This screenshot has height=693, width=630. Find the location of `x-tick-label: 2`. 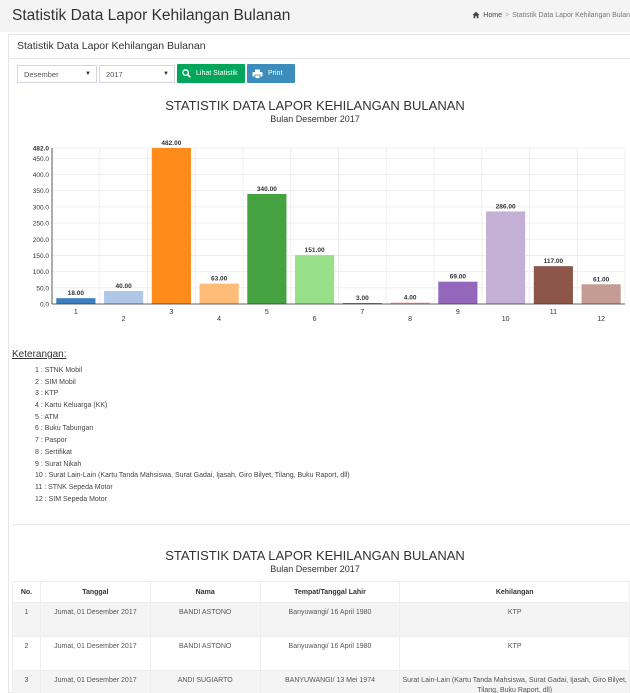

x-tick-label: 2 is located at coordinates (124, 319).